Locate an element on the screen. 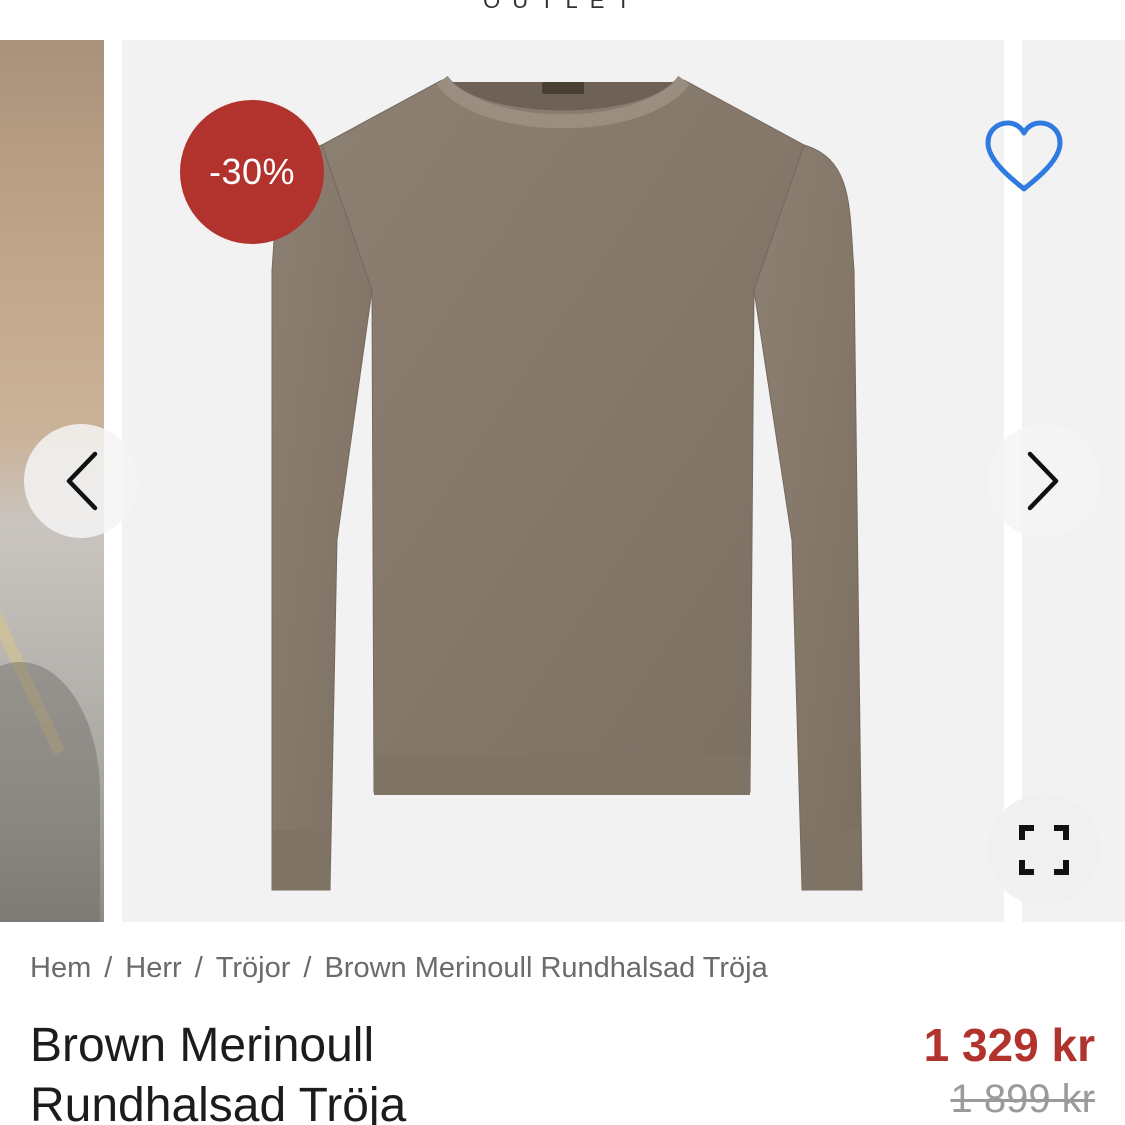 This screenshot has height=1125, width=1125. discount-badge: -30% is located at coordinates (252, 172).